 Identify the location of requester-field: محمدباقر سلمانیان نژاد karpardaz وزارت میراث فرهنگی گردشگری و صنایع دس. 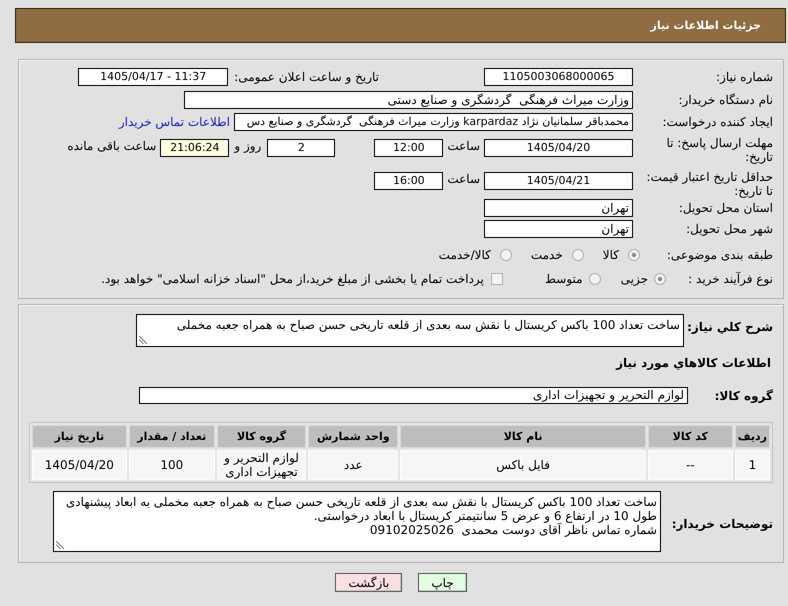
(433, 122).